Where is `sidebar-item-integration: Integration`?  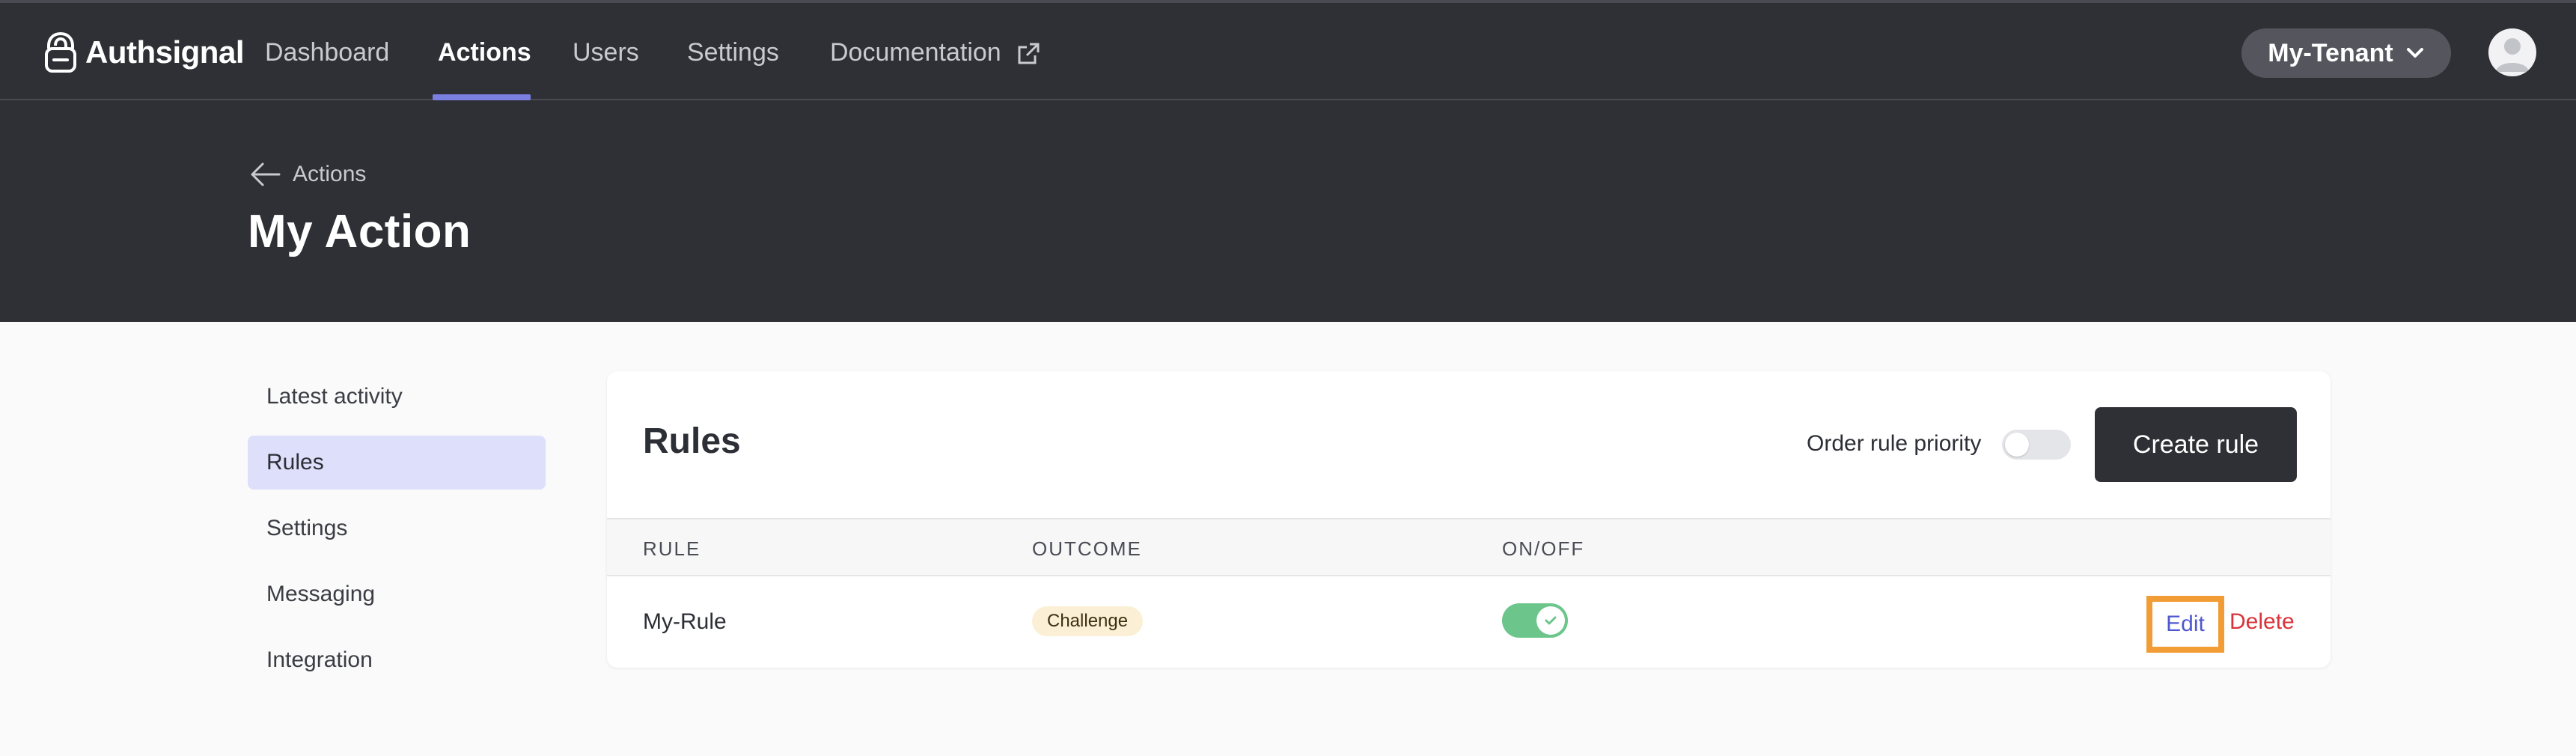
sidebar-item-integration: Integration is located at coordinates (397, 660).